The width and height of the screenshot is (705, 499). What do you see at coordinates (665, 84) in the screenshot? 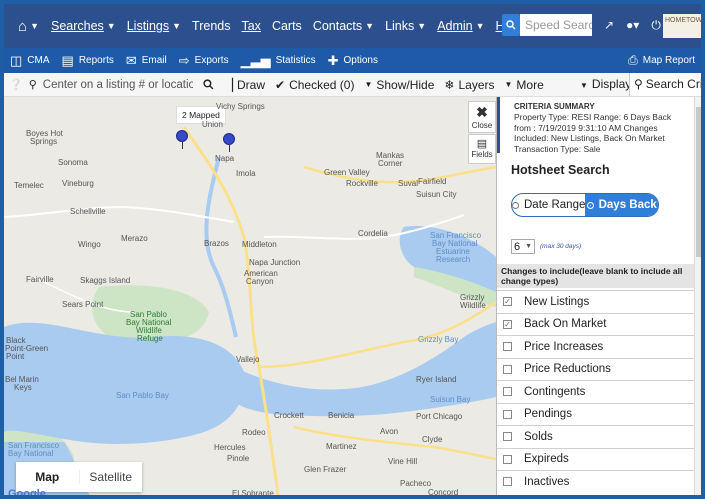
I see `search-criteria-button: ⚲Search Criteria` at bounding box center [665, 84].